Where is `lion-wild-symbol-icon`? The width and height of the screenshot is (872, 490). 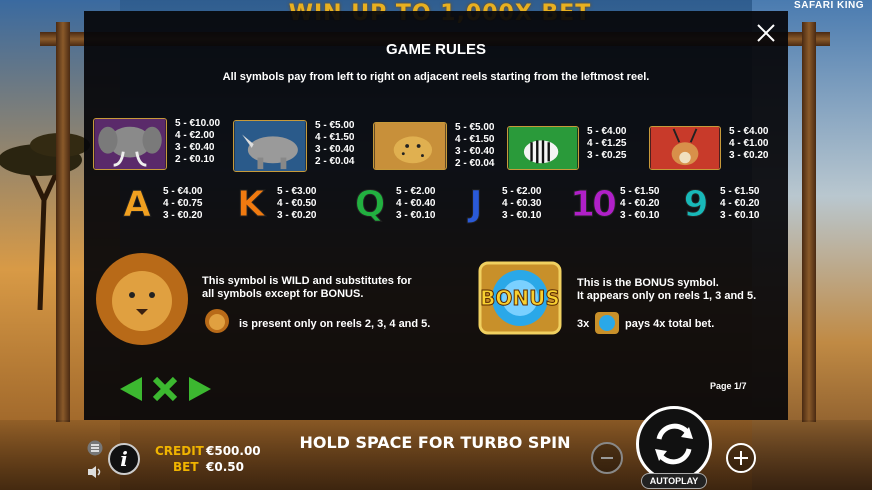
lion-wild-symbol-icon is located at coordinates (142, 299).